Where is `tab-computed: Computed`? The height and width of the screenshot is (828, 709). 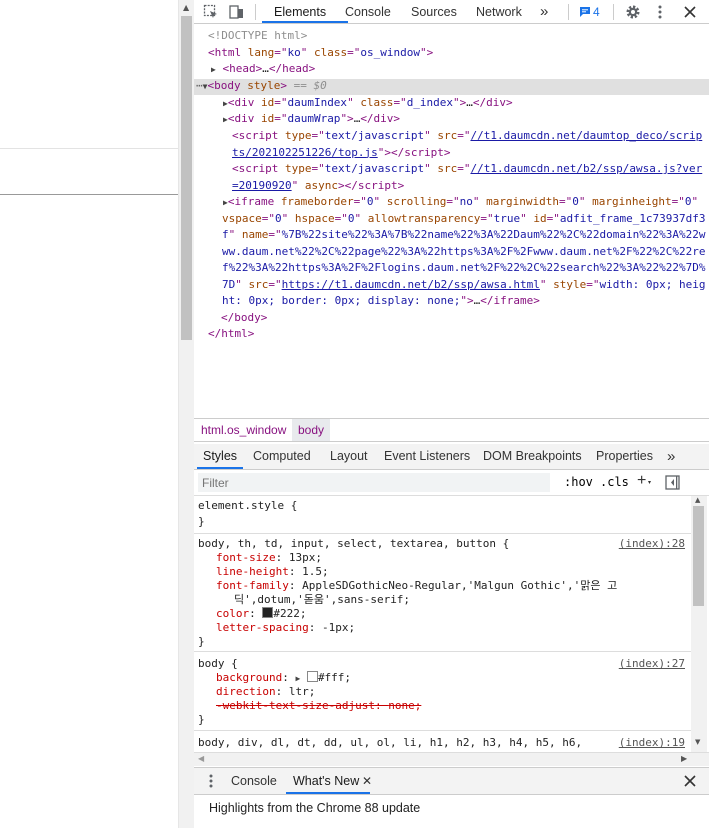 tab-computed: Computed is located at coordinates (282, 456).